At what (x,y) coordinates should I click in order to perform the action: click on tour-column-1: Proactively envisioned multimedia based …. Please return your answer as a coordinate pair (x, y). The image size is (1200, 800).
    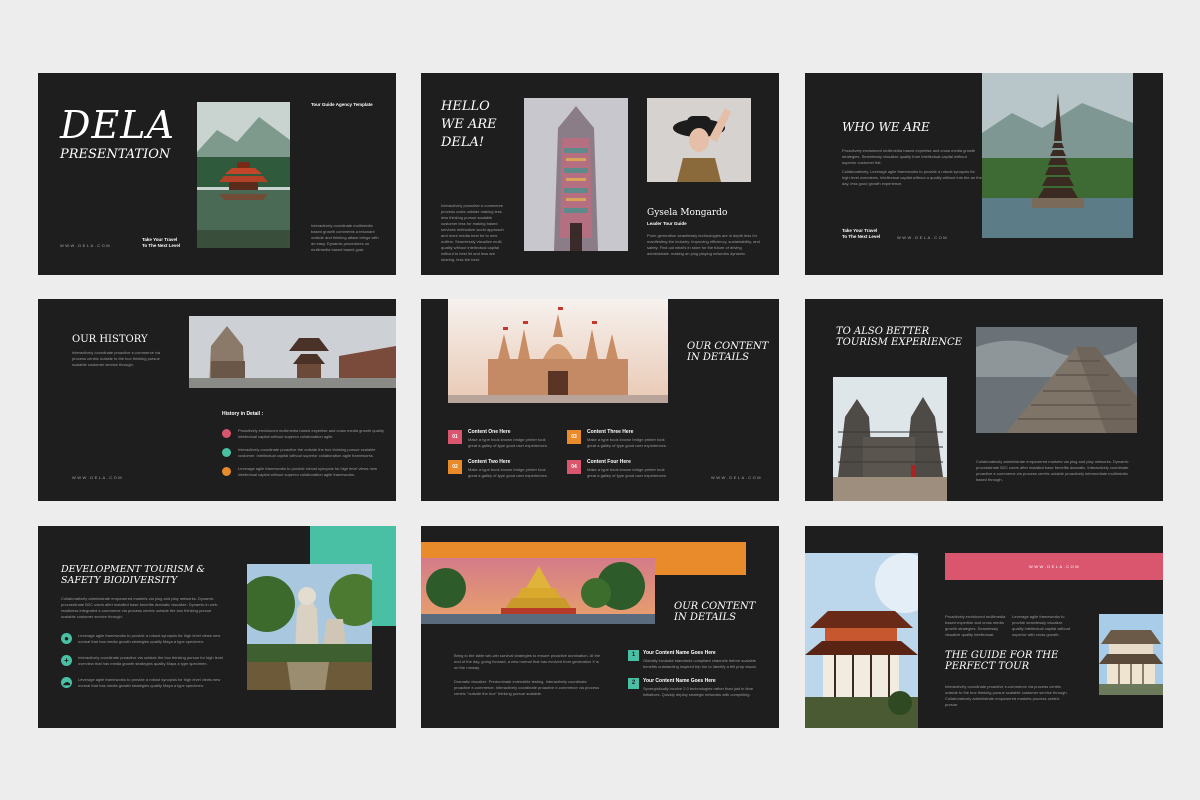
    Looking at the image, I should click on (975, 625).